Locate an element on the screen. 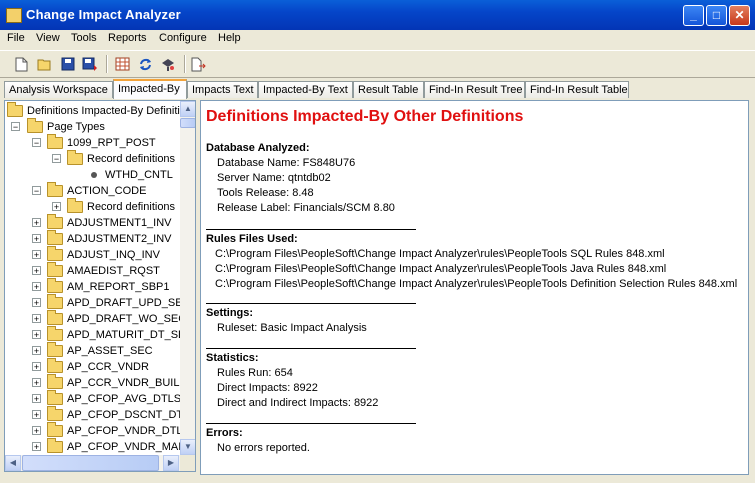 The height and width of the screenshot is (483, 755). new-document-icon is located at coordinates (21, 64).